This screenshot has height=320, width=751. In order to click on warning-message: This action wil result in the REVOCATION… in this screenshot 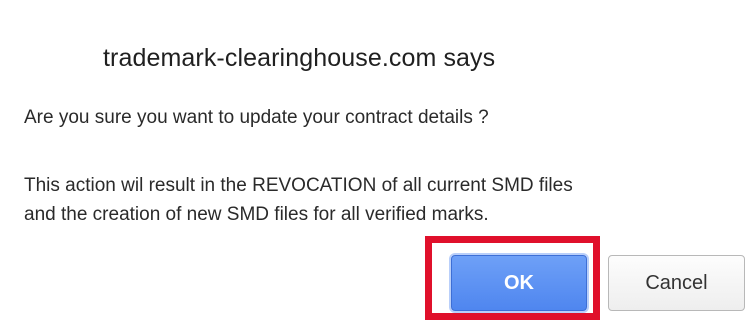, I will do `click(298, 200)`.